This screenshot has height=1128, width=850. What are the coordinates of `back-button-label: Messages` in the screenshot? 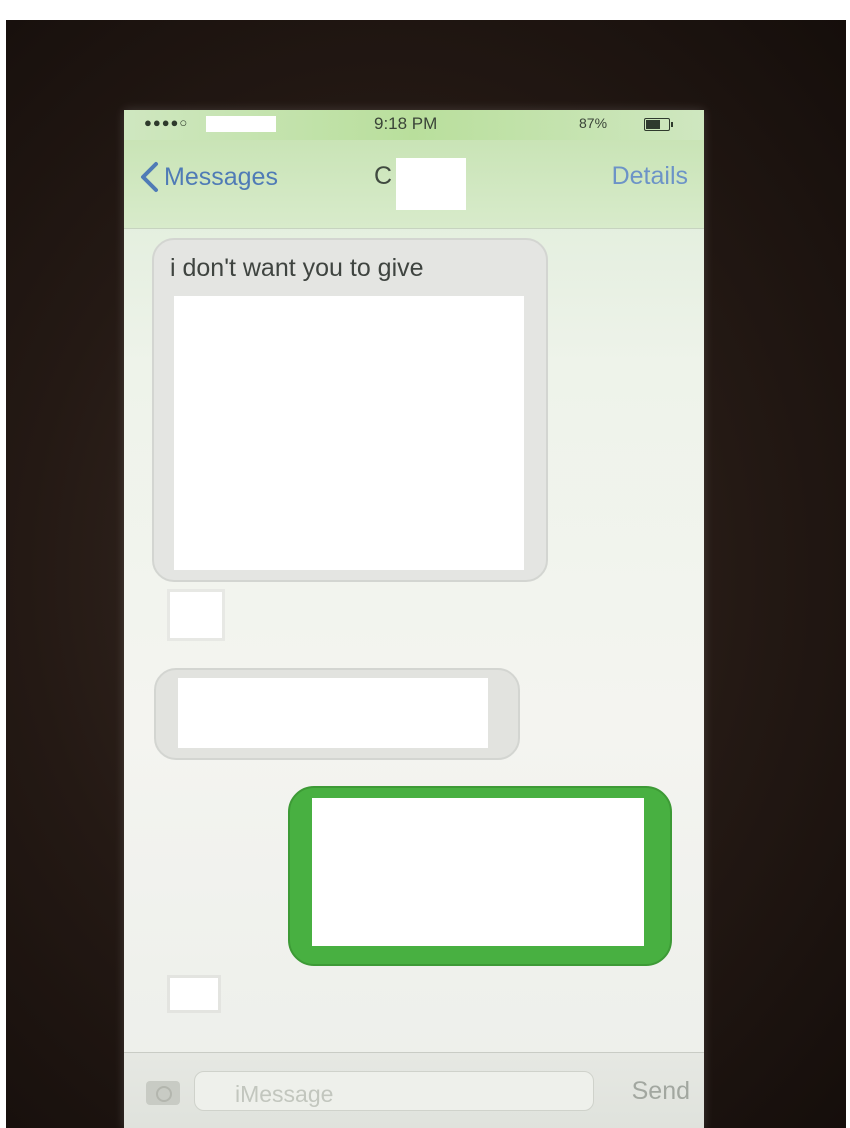 It's located at (221, 176).